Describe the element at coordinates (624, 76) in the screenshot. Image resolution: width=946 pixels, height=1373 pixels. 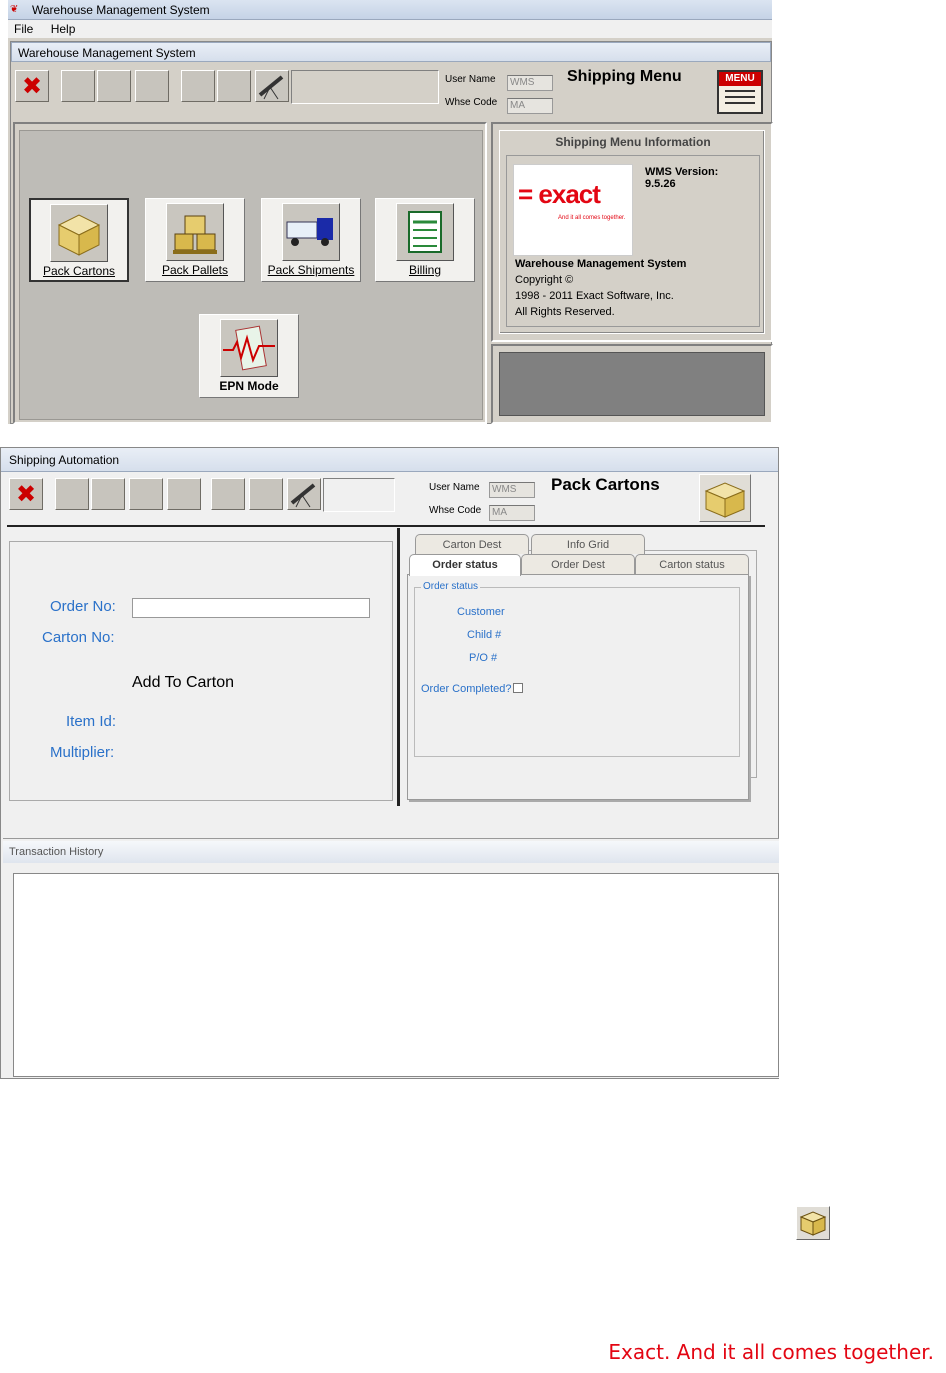
I see `screen-title: Shipping Menu` at that location.